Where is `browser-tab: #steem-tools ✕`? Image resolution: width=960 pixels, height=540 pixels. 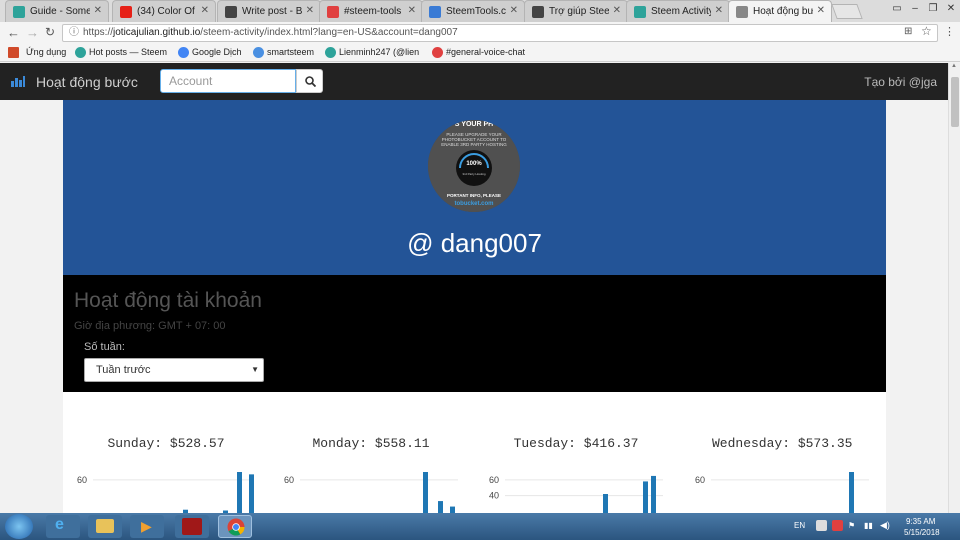
browser-tab: #steem-tools ✕ is located at coordinates (371, 11).